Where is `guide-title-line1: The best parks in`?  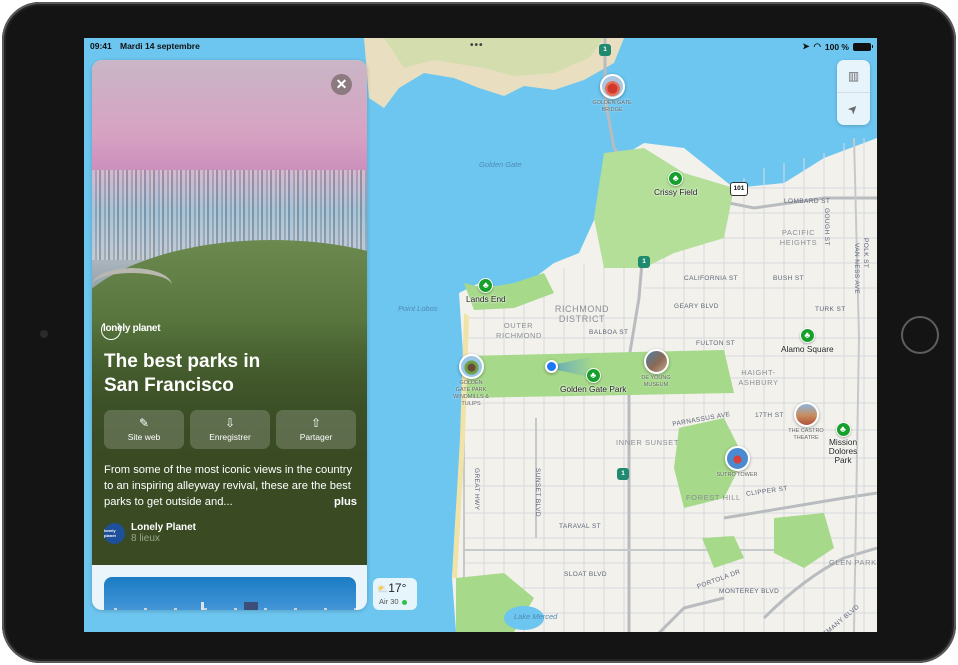 guide-title-line1: The best parks in is located at coordinates (182, 361).